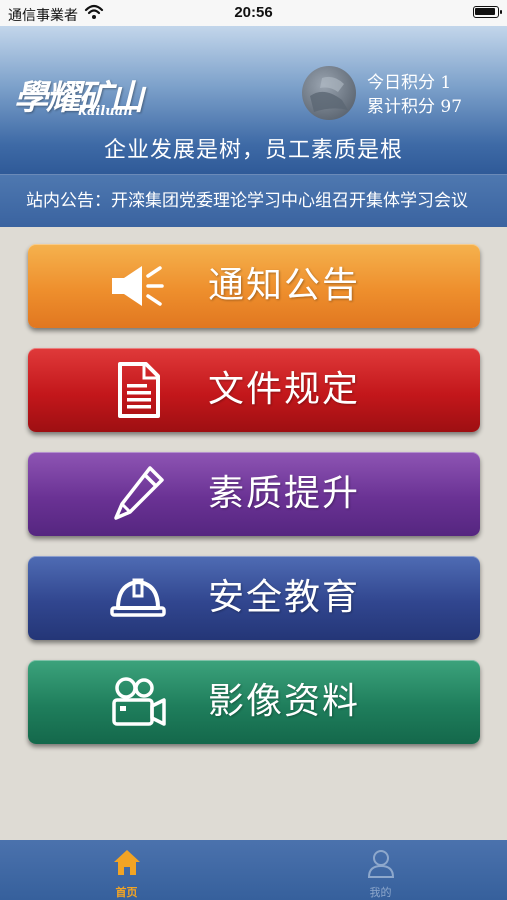 Image resolution: width=507 pixels, height=900 pixels. I want to click on tab-home: 首页, so click(126, 870).